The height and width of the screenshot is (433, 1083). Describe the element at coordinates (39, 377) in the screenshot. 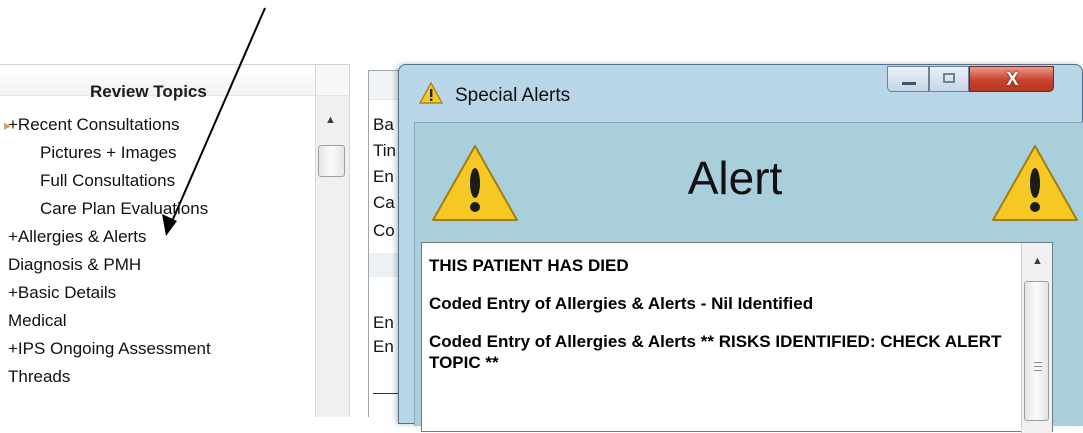

I see `tree-item-threads: Threads` at that location.